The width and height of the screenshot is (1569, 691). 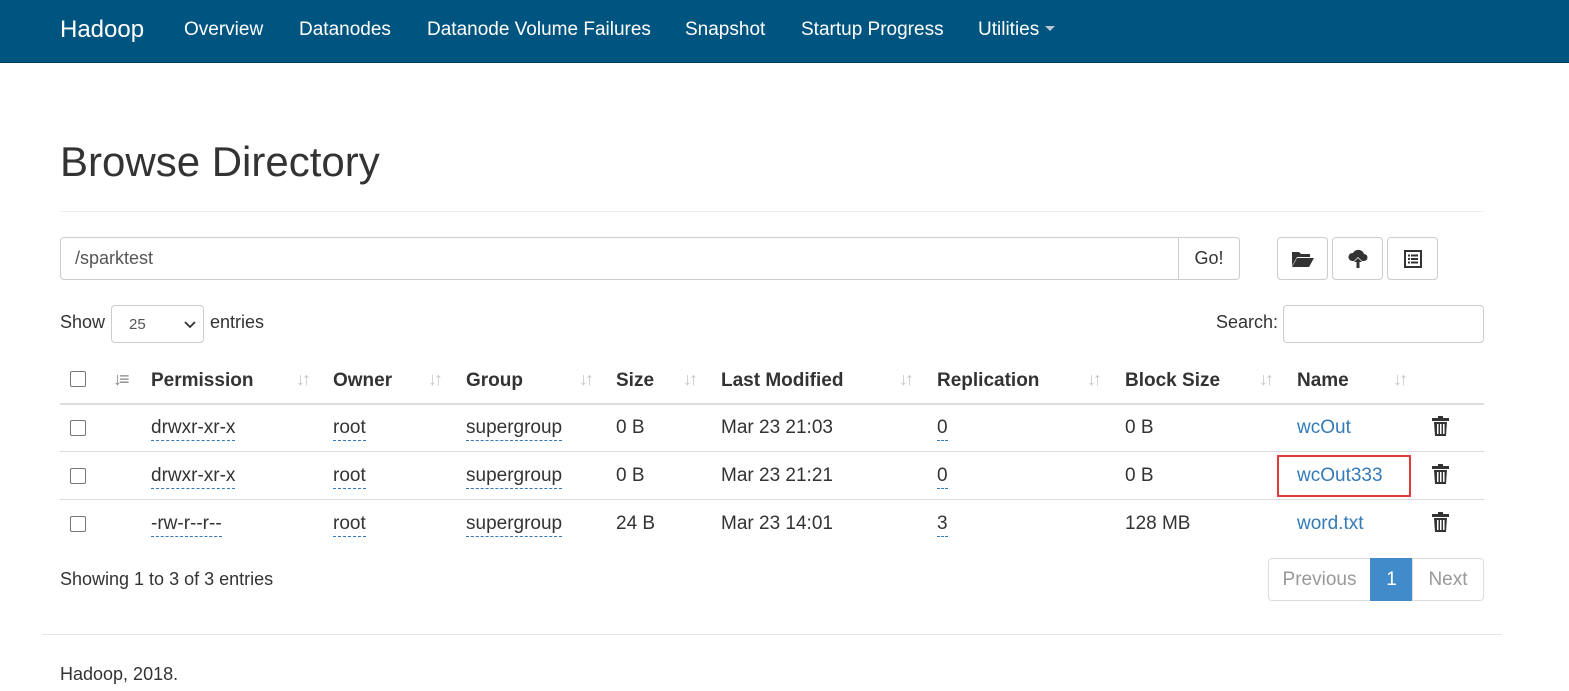 What do you see at coordinates (157, 324) in the screenshot?
I see `entries-per-page-select: 25` at bounding box center [157, 324].